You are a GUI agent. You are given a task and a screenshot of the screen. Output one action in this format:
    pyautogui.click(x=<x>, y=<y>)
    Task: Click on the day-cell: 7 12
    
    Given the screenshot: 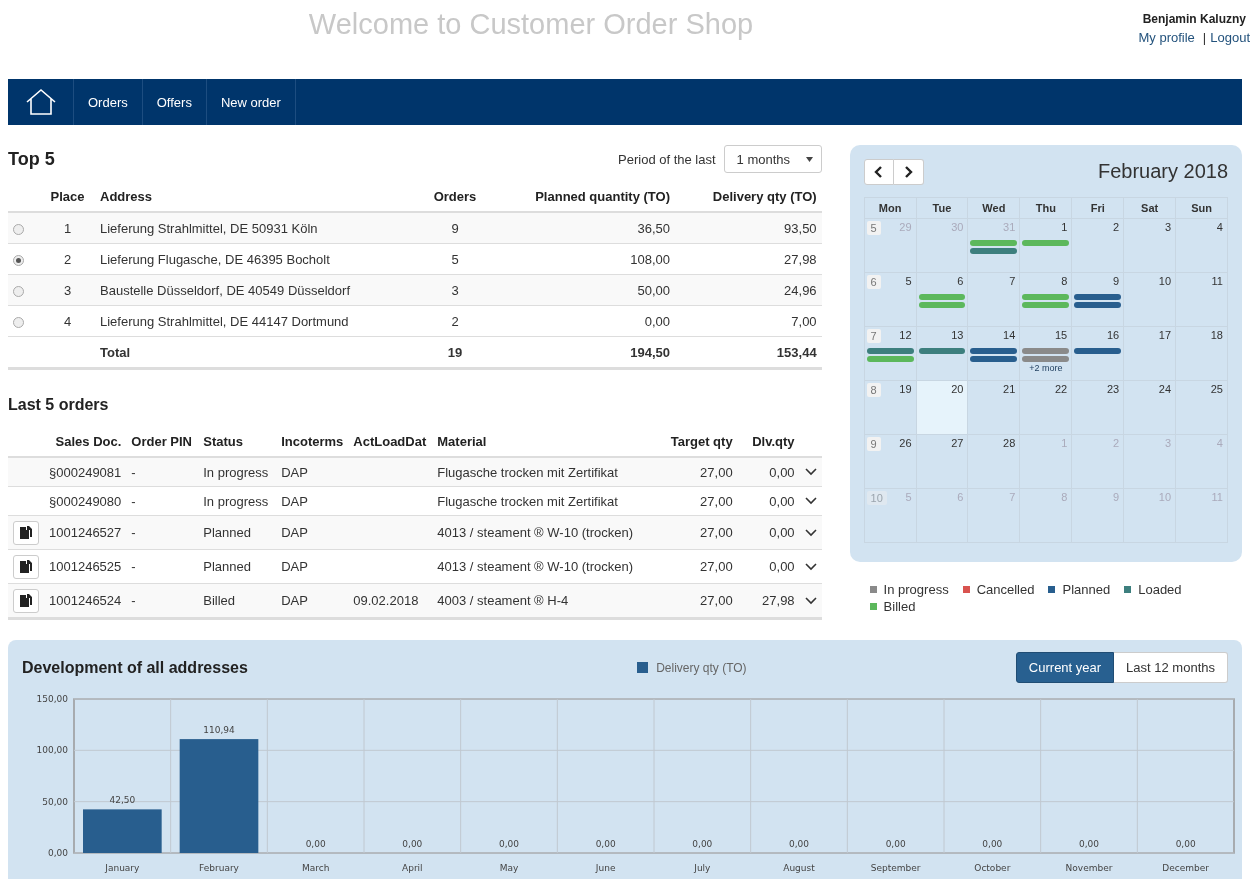 What is the action you would take?
    pyautogui.click(x=890, y=354)
    